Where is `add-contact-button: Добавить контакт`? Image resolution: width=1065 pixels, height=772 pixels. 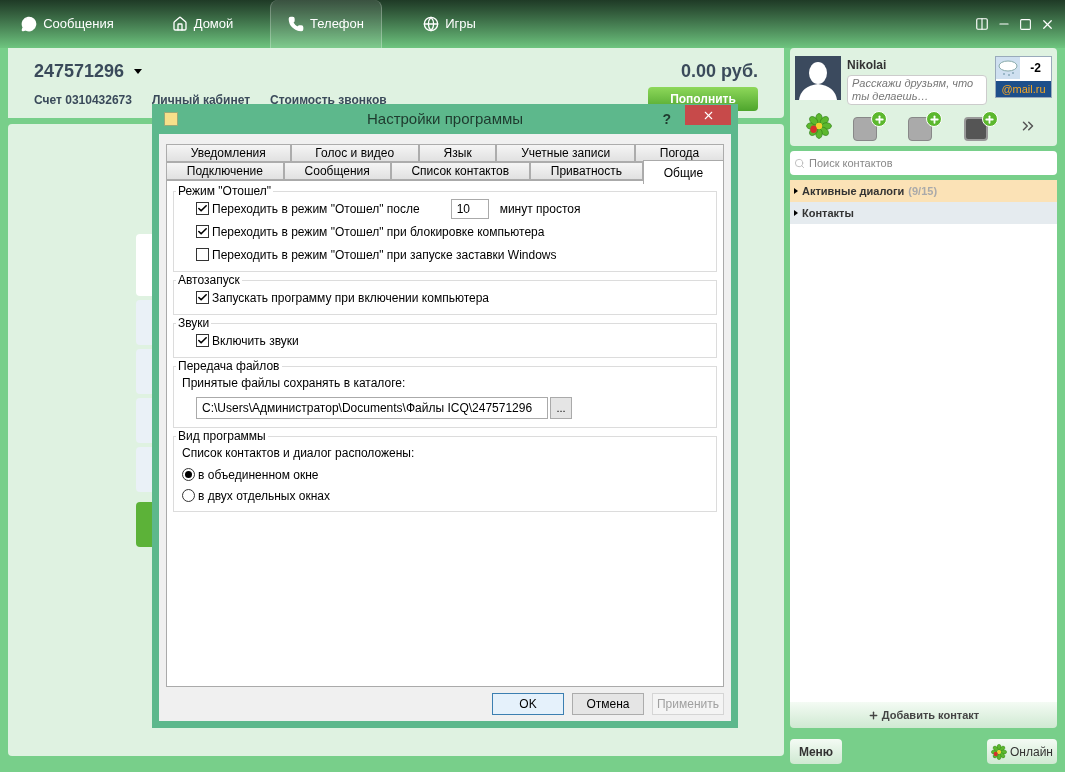
add-contact-button: Добавить контакт is located at coordinates (923, 715).